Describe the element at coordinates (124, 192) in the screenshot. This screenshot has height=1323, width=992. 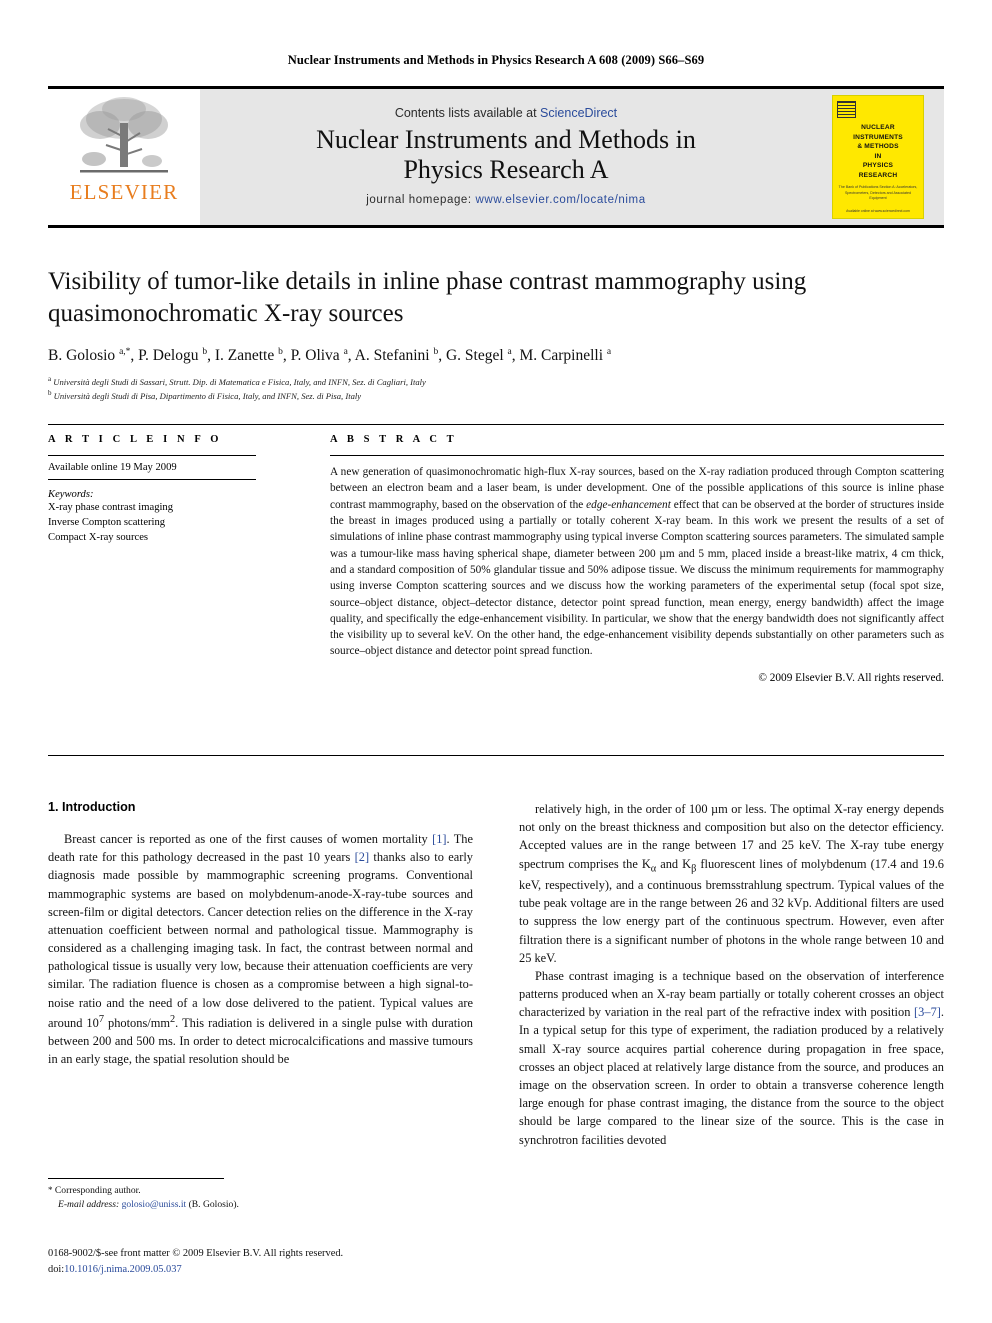
I see `elsevier-wordmark: ELSEVIER` at that location.